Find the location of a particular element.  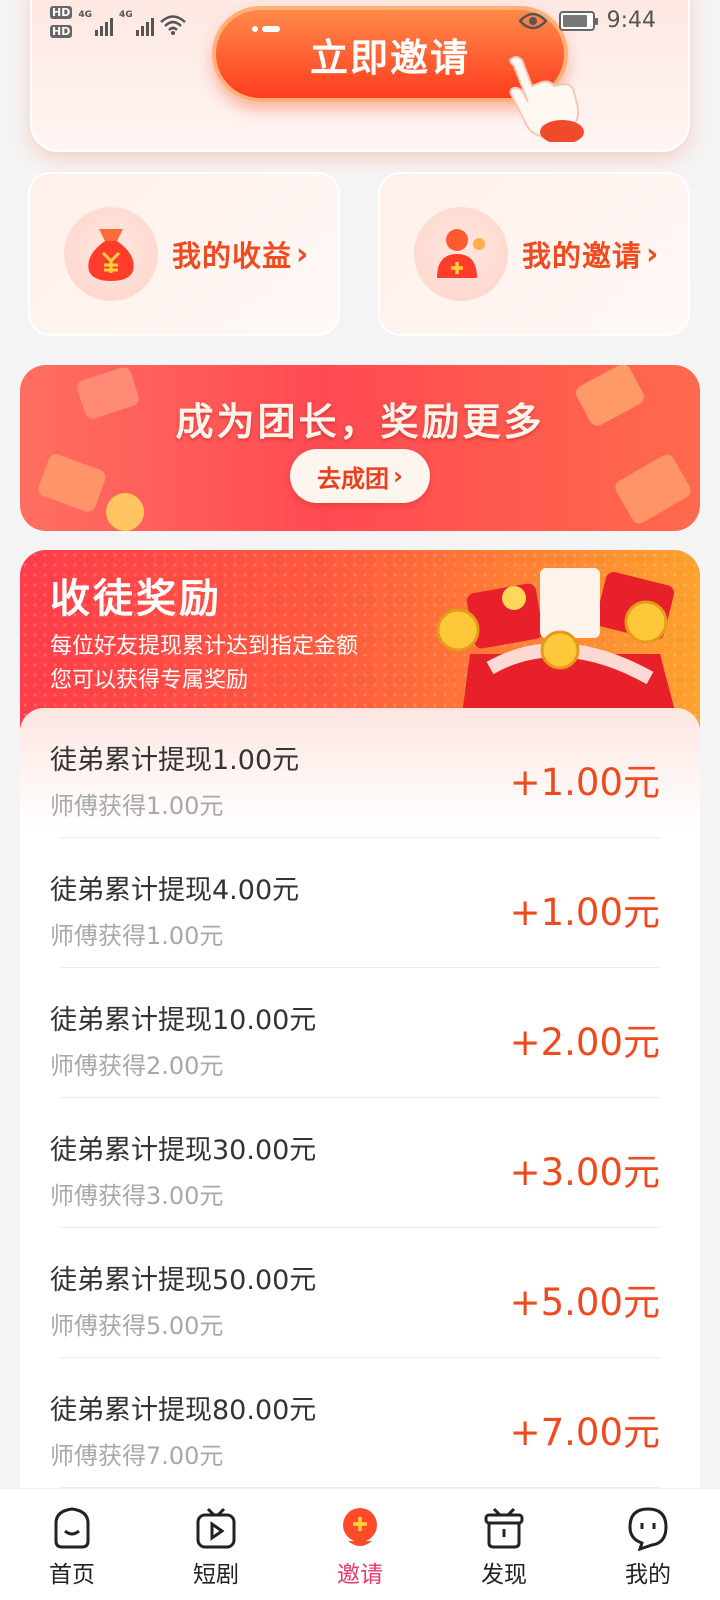

nav-profile: 我的 is located at coordinates (648, 1544).